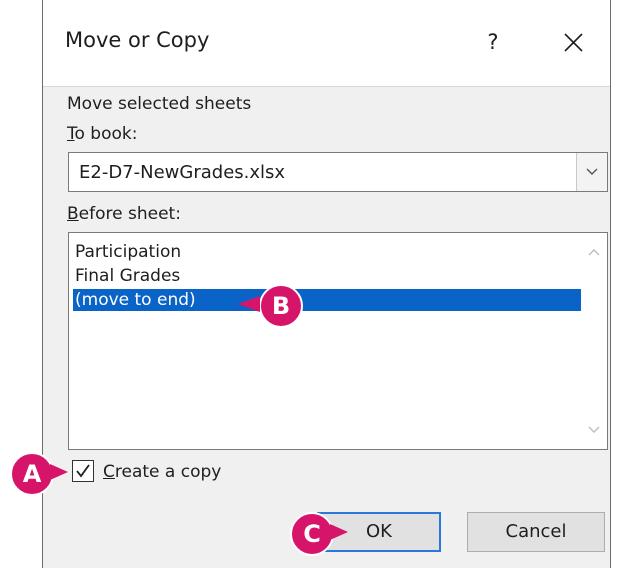 This screenshot has height=568, width=623. I want to click on callout-a-badge: A, so click(32, 474).